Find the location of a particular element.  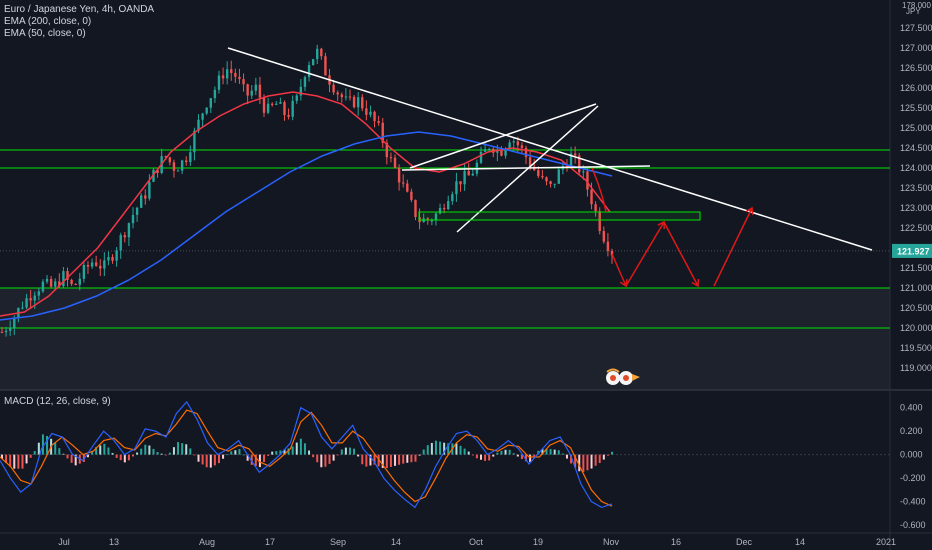

price-tick-label: 120.500 is located at coordinates (916, 308).